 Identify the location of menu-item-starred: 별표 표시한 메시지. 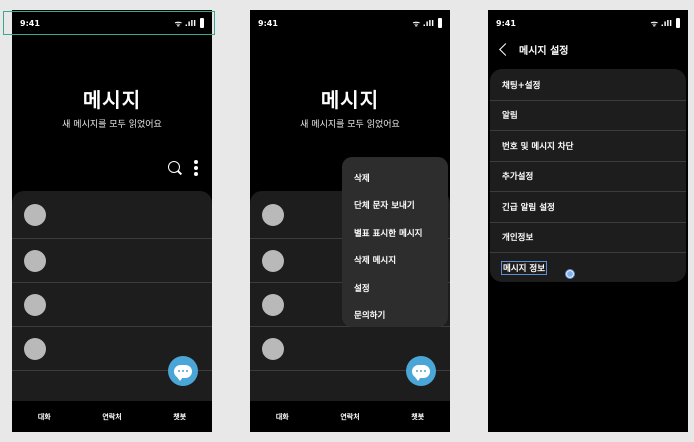
(395, 233).